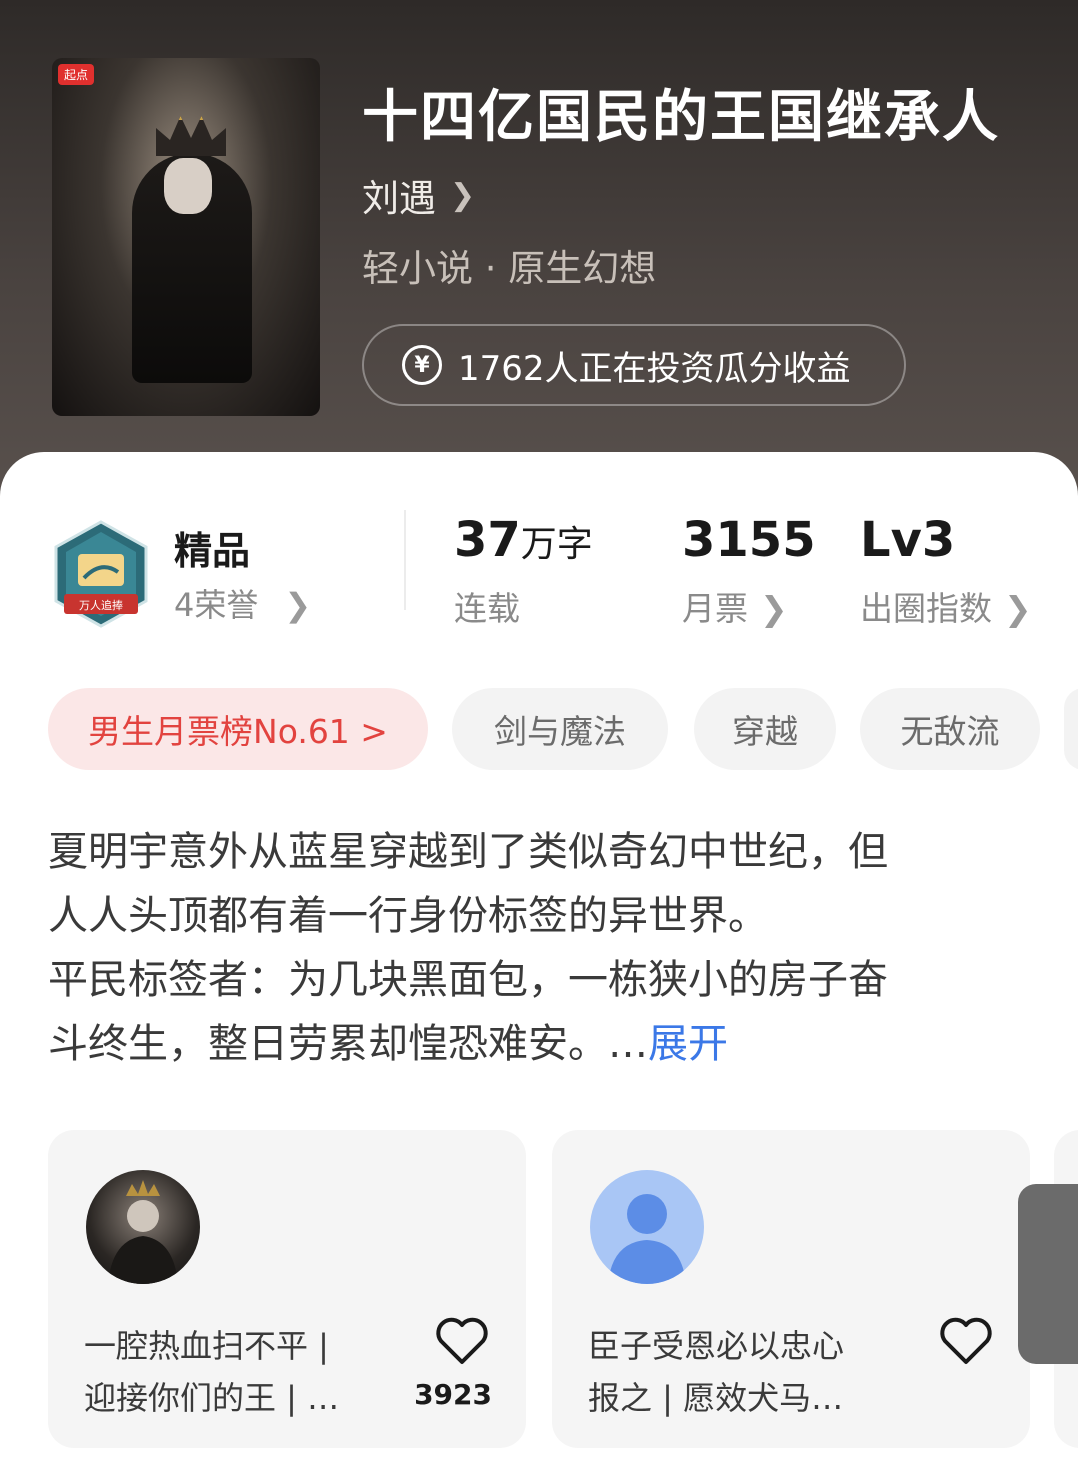 The width and height of the screenshot is (1078, 1470). Describe the element at coordinates (212, 551) in the screenshot. I see `honor-title: 精品` at that location.